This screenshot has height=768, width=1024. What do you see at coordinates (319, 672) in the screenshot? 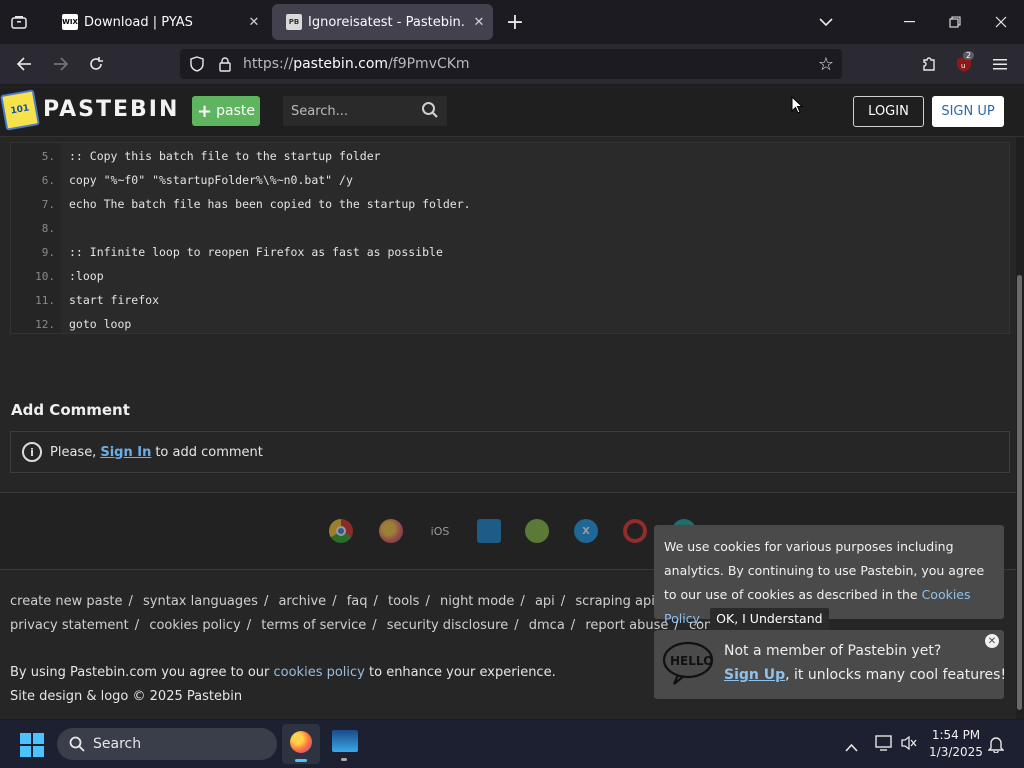
I see `footer-cookies-policy-link: cookies policy` at bounding box center [319, 672].